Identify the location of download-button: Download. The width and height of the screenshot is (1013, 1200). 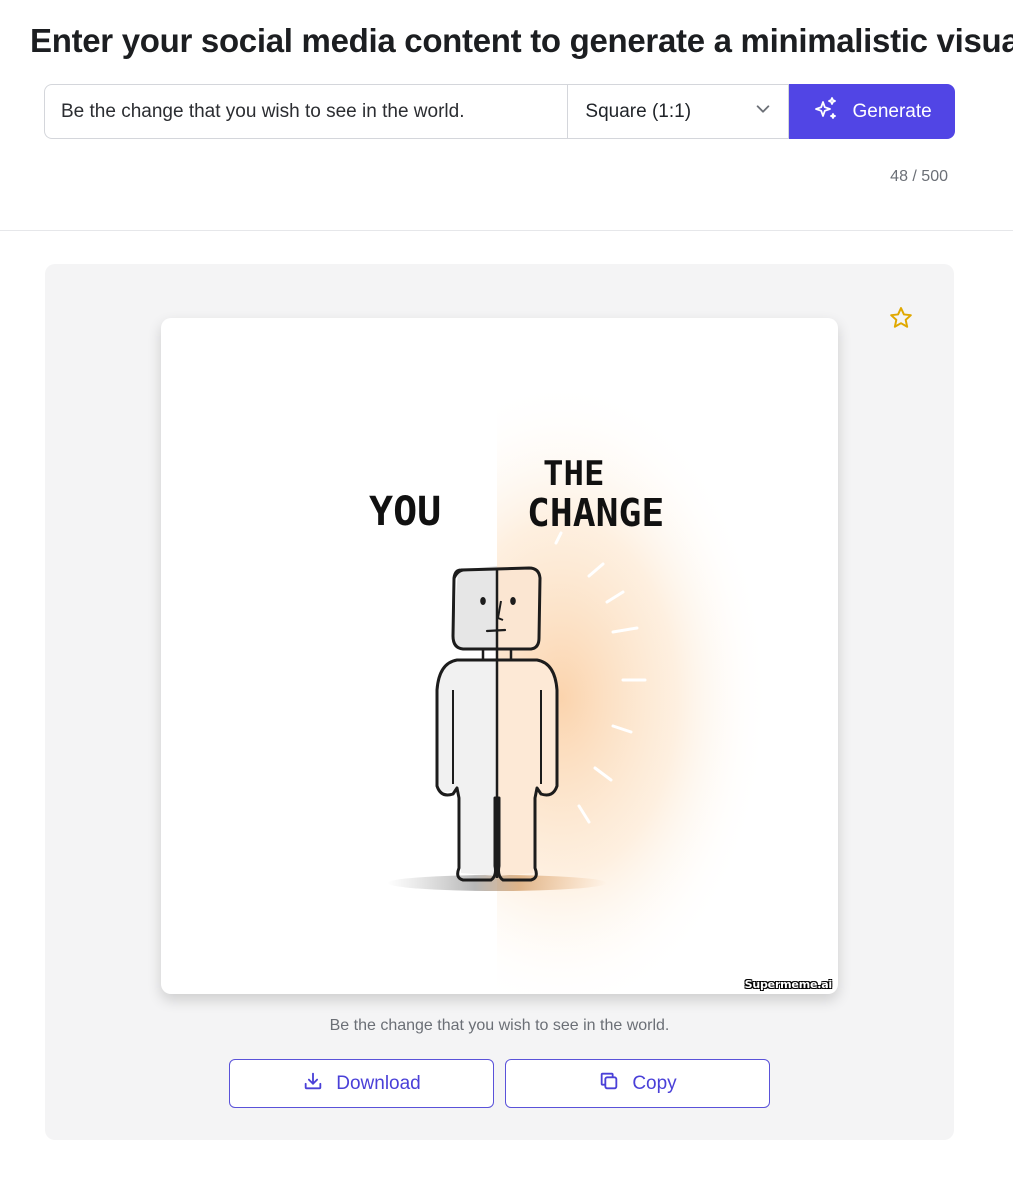
(361, 1083).